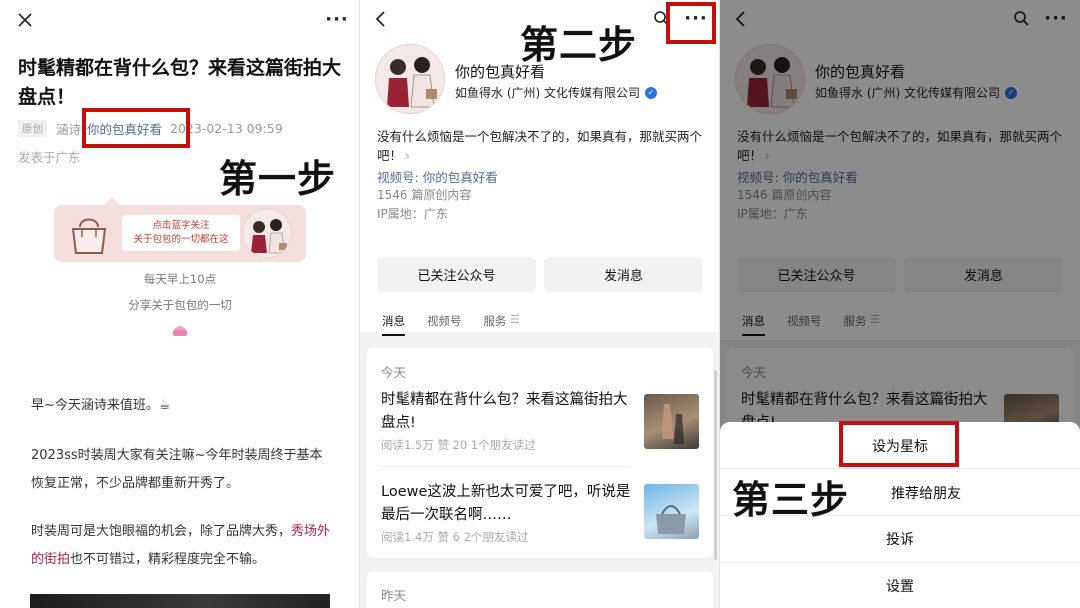 This screenshot has height=608, width=1080. I want to click on publish-location: 发表于广东, so click(49, 157).